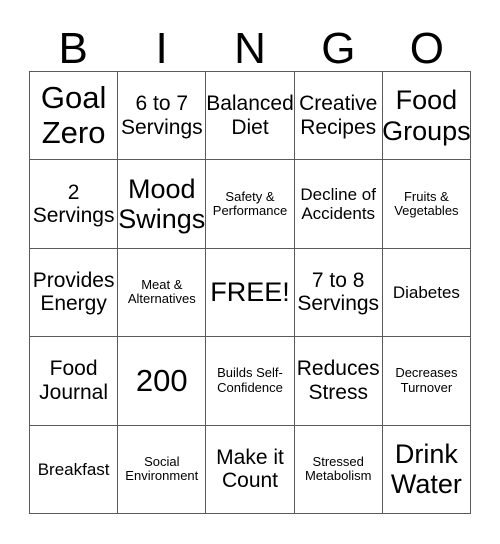 The width and height of the screenshot is (500, 544). What do you see at coordinates (426, 204) in the screenshot?
I see `bingo-cell-r2c5: Fruits & Vegetables` at bounding box center [426, 204].